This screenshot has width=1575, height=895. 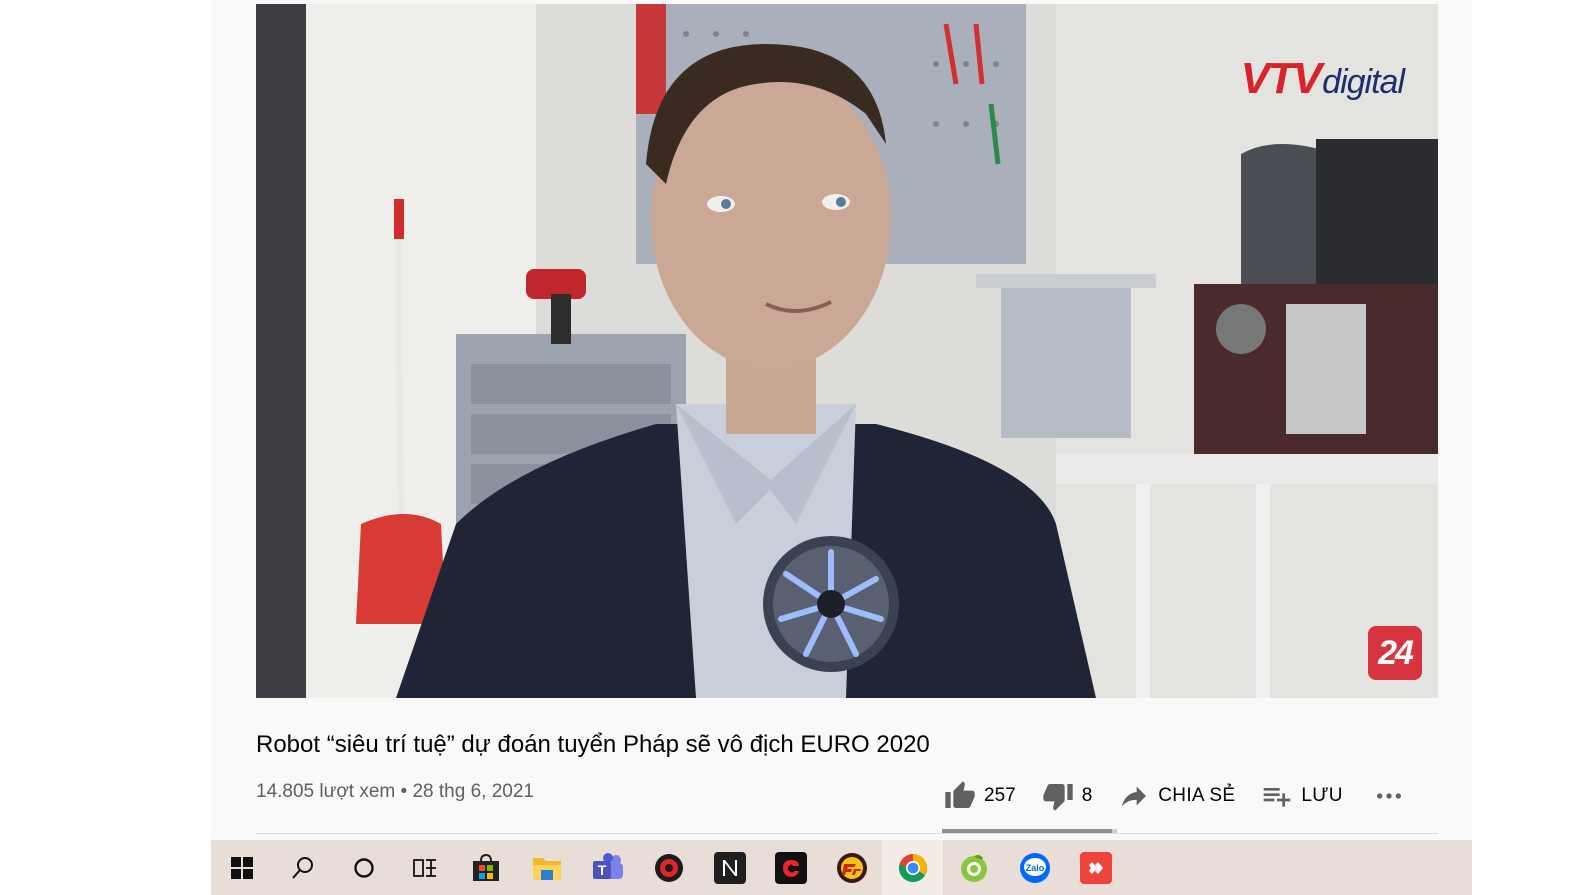 I want to click on garena-icon, so click(x=790, y=867).